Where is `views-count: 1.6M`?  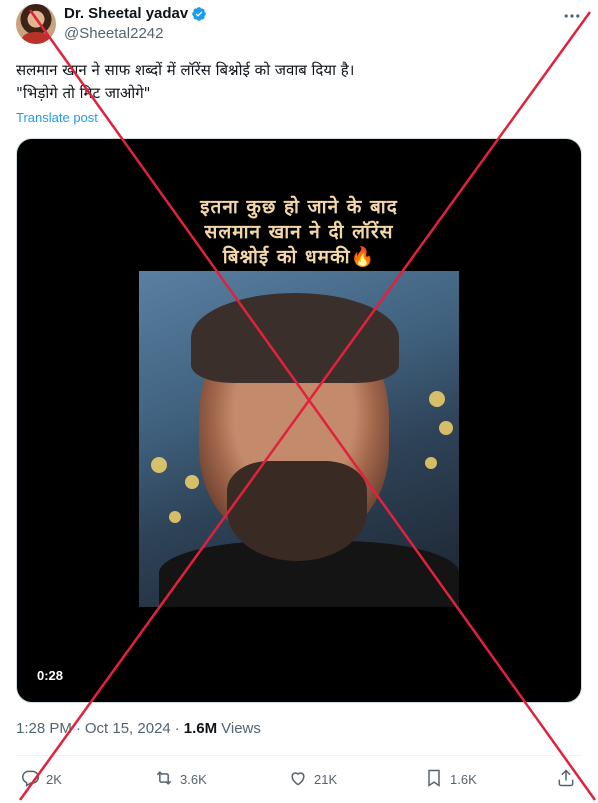
views-count: 1.6M is located at coordinates (200, 728).